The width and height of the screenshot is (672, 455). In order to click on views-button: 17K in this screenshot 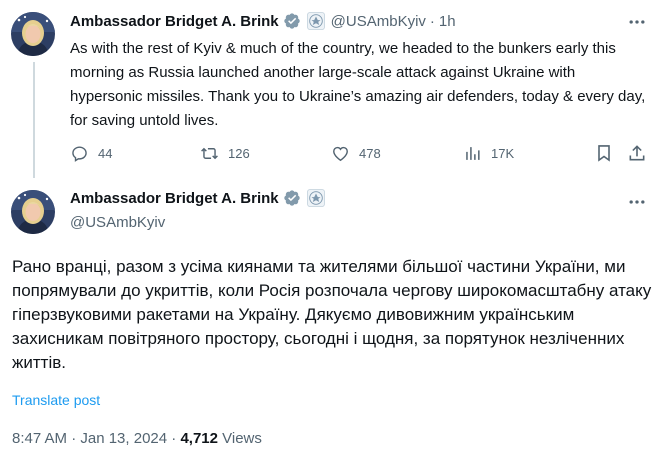, I will do `click(488, 153)`.